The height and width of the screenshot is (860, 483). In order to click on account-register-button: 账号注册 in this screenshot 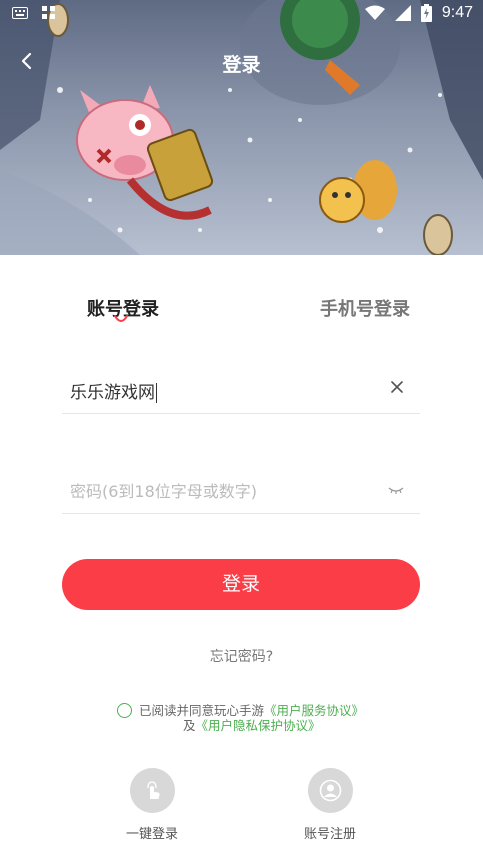, I will do `click(330, 805)`.